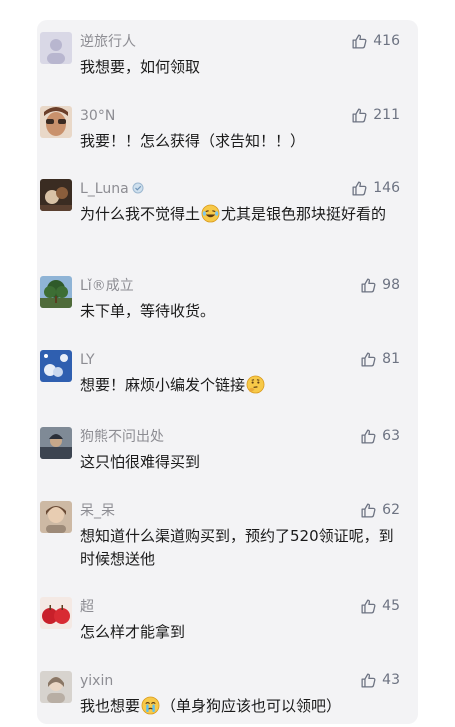 This screenshot has width=455, height=727. I want to click on username: 超, so click(87, 607).